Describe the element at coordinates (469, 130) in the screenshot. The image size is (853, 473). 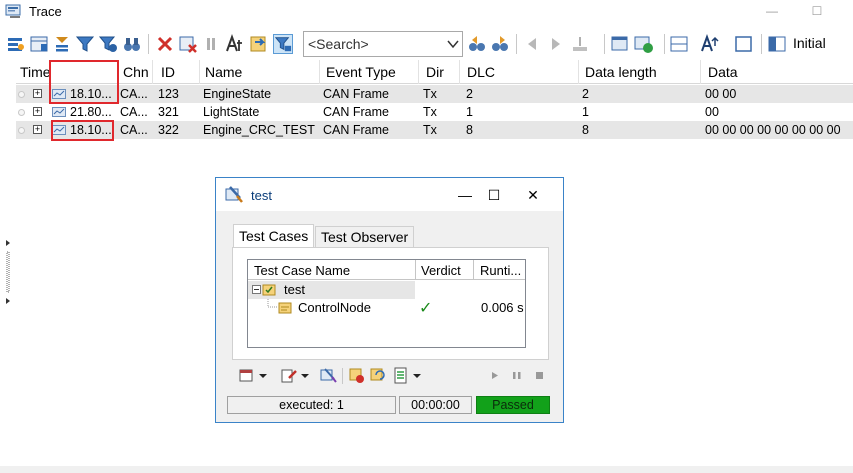
I see `cell-dlc: 8` at that location.